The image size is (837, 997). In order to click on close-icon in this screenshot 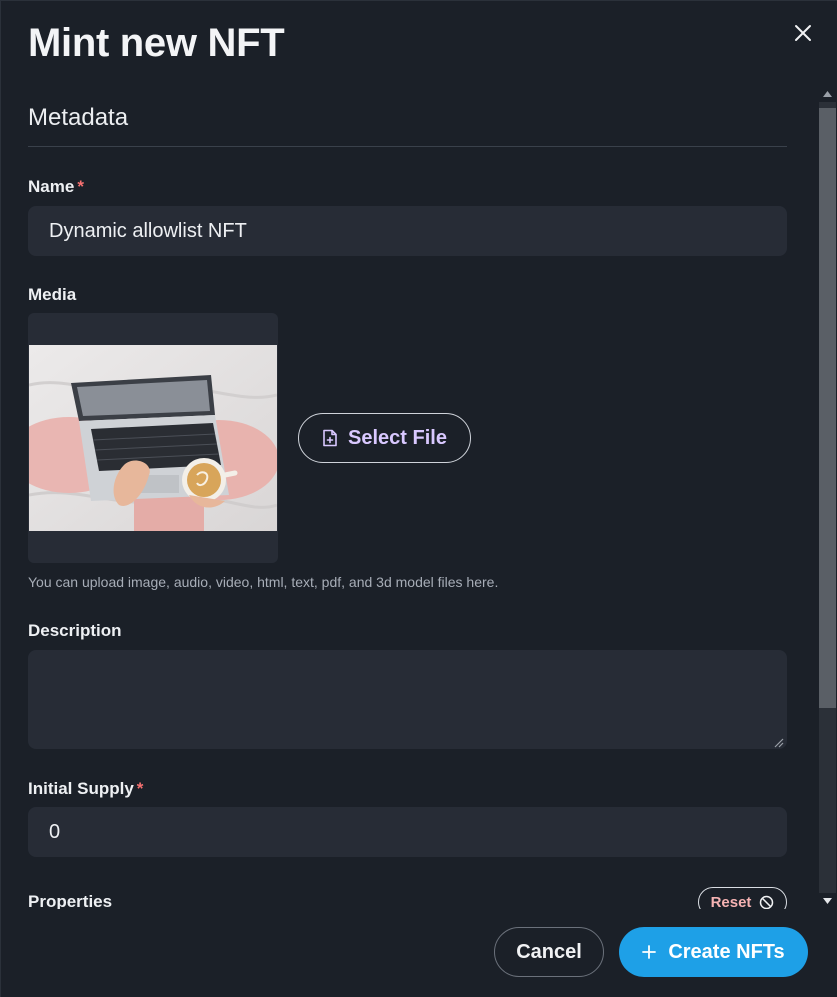, I will do `click(803, 33)`.